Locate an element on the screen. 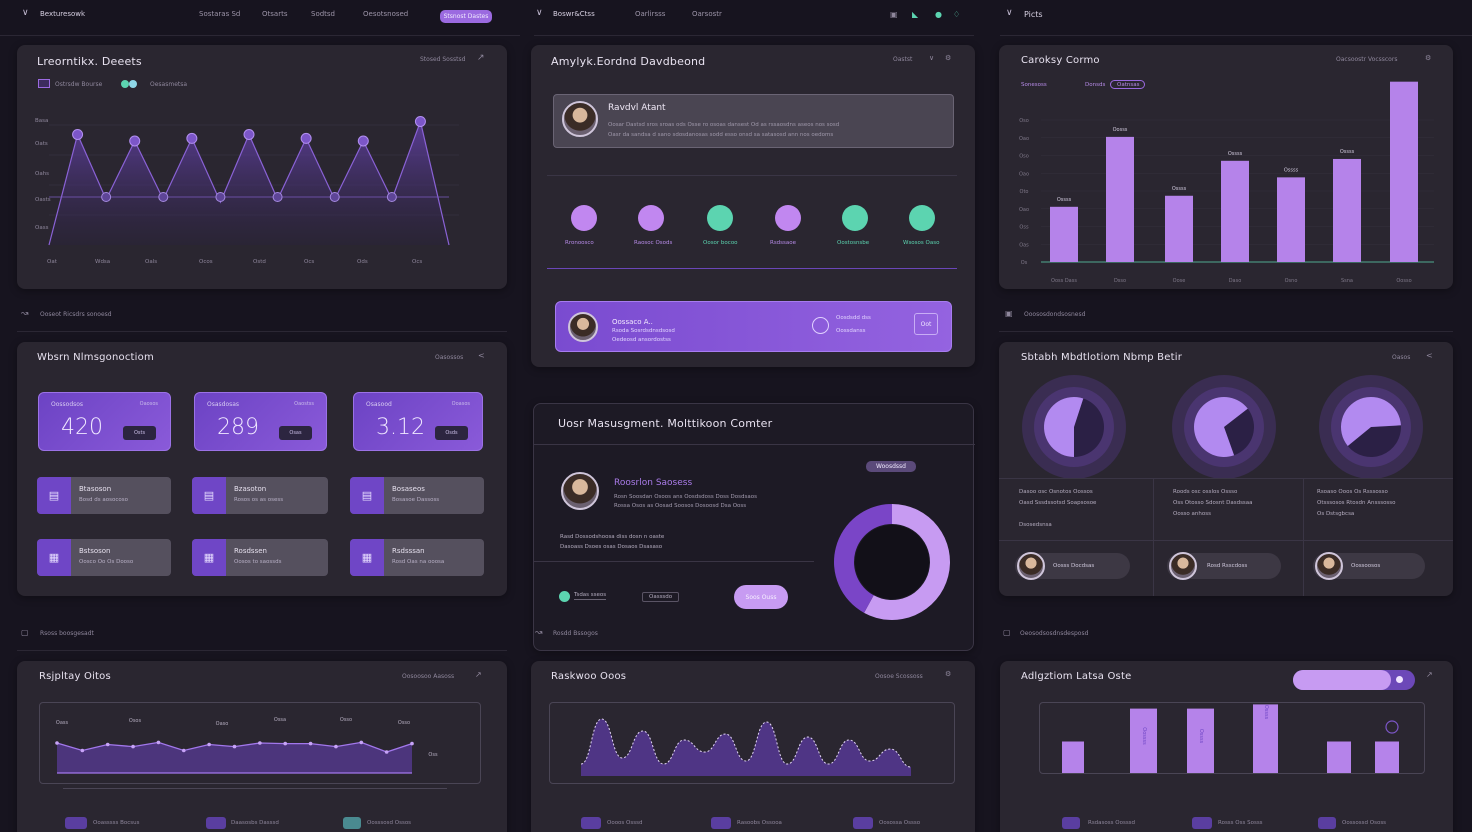  x-tick: Ods is located at coordinates (362, 262).